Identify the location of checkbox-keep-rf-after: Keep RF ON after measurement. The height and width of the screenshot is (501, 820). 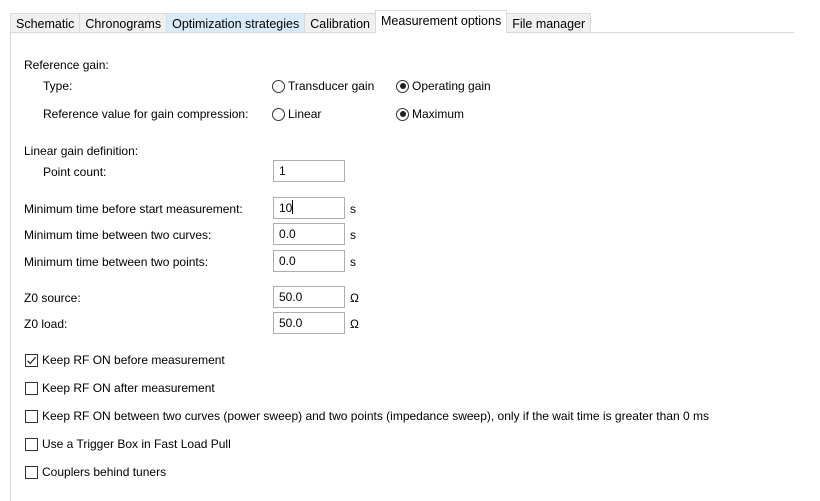
(120, 388).